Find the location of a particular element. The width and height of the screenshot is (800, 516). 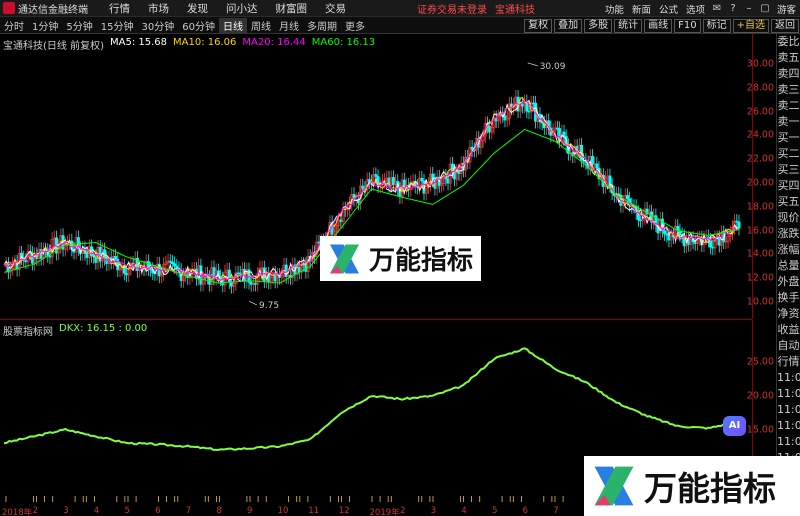

side-panel-item: 卖二 is located at coordinates (788, 106).